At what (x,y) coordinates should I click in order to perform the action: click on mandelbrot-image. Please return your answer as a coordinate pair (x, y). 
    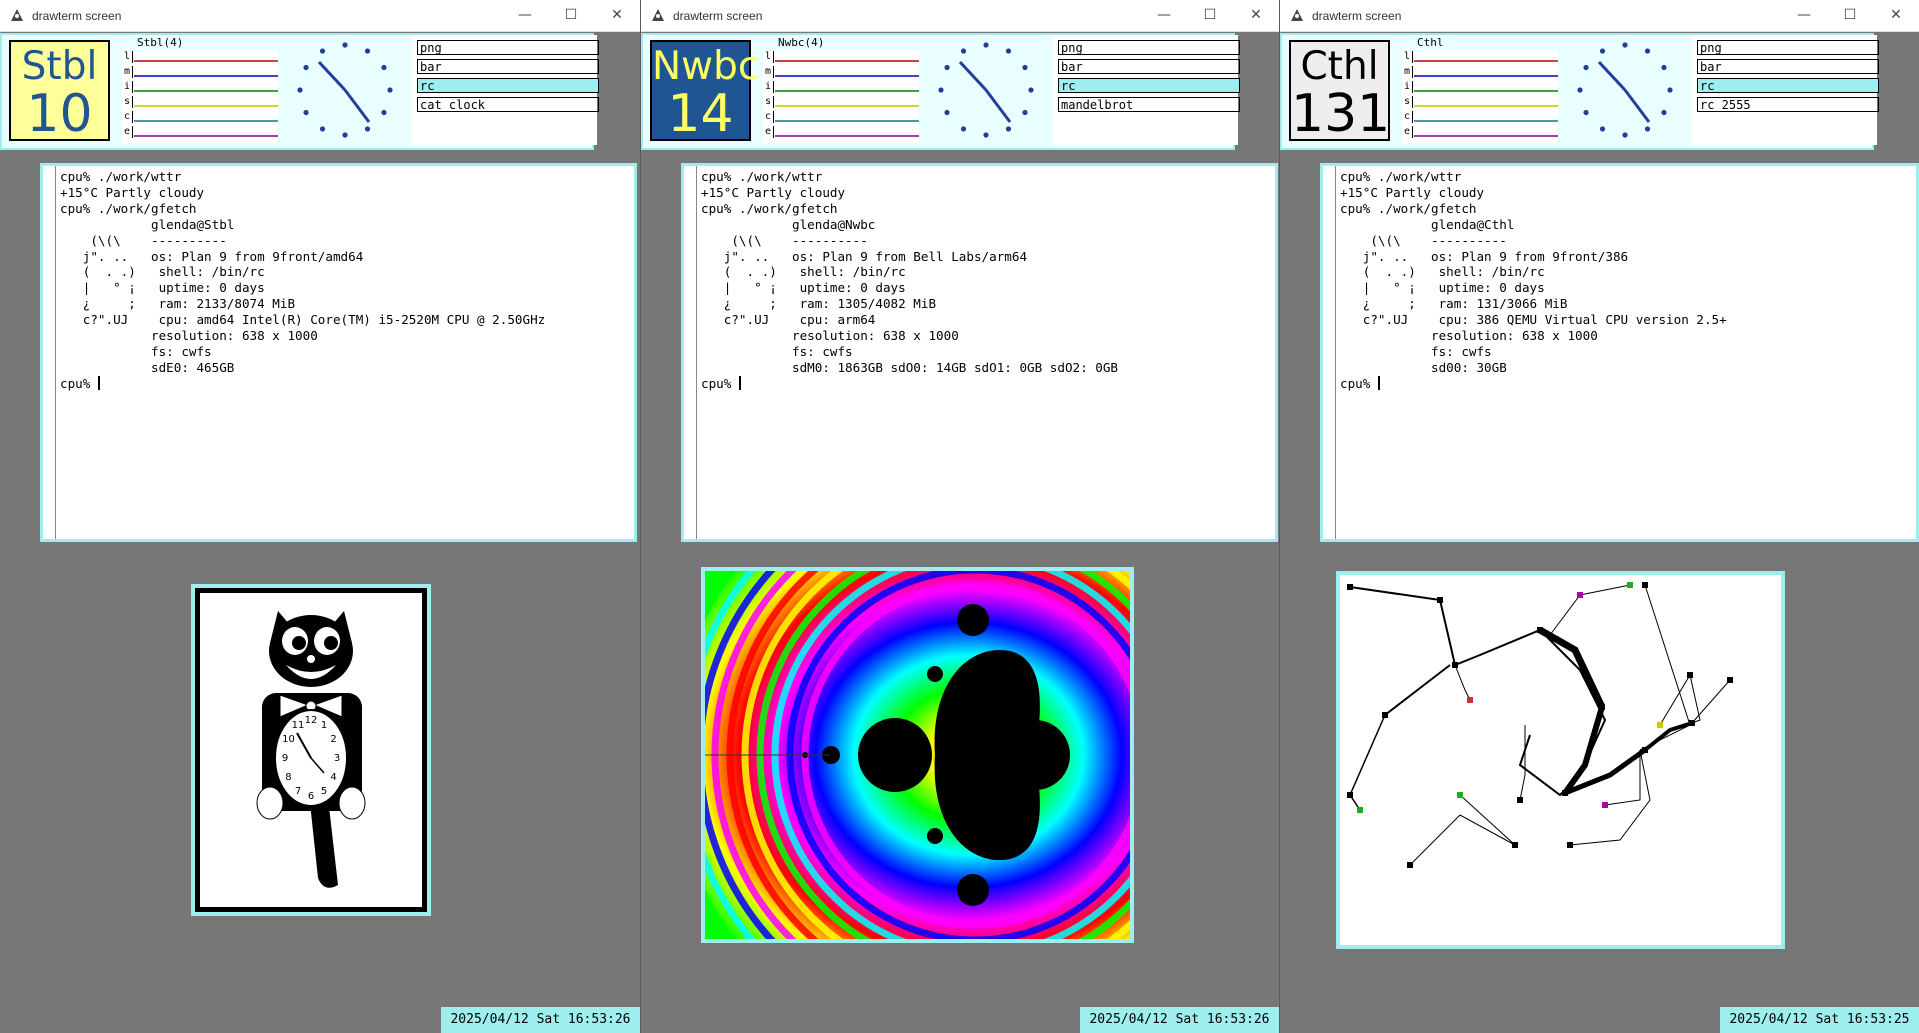
    Looking at the image, I should click on (917, 755).